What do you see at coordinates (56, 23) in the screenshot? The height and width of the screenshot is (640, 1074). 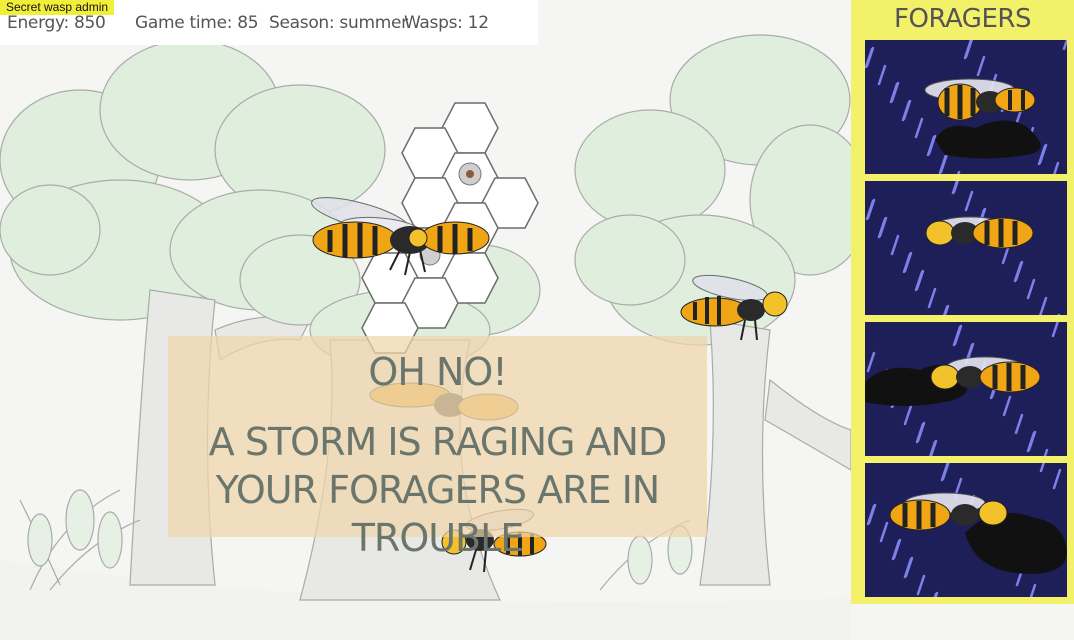 I see `energy-counter: Energy: 850` at bounding box center [56, 23].